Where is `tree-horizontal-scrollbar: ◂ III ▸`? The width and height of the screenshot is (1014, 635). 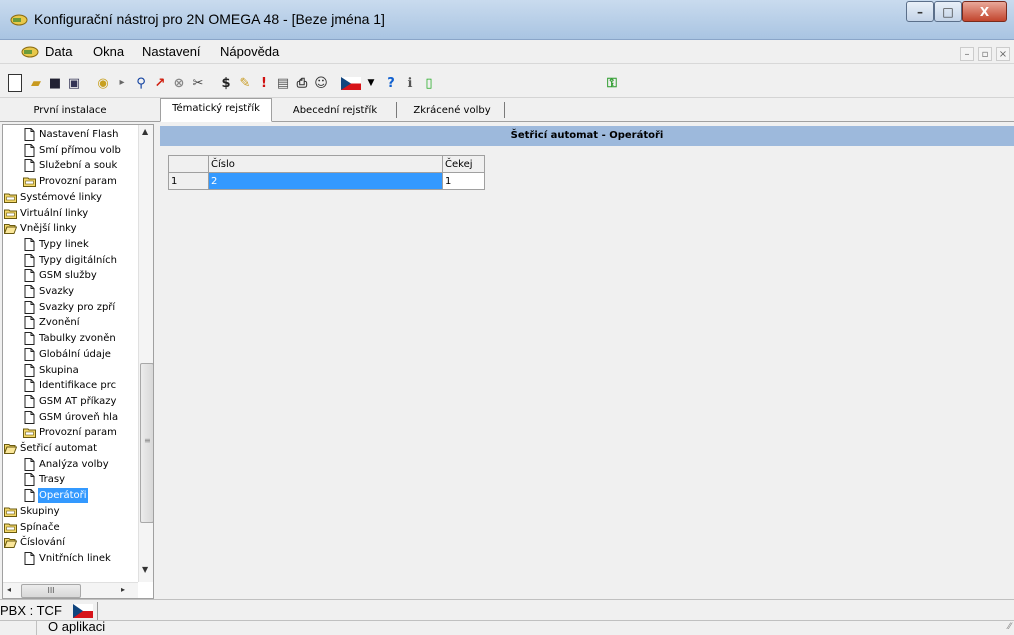
tree-horizontal-scrollbar: ◂ III ▸ is located at coordinates (70, 590).